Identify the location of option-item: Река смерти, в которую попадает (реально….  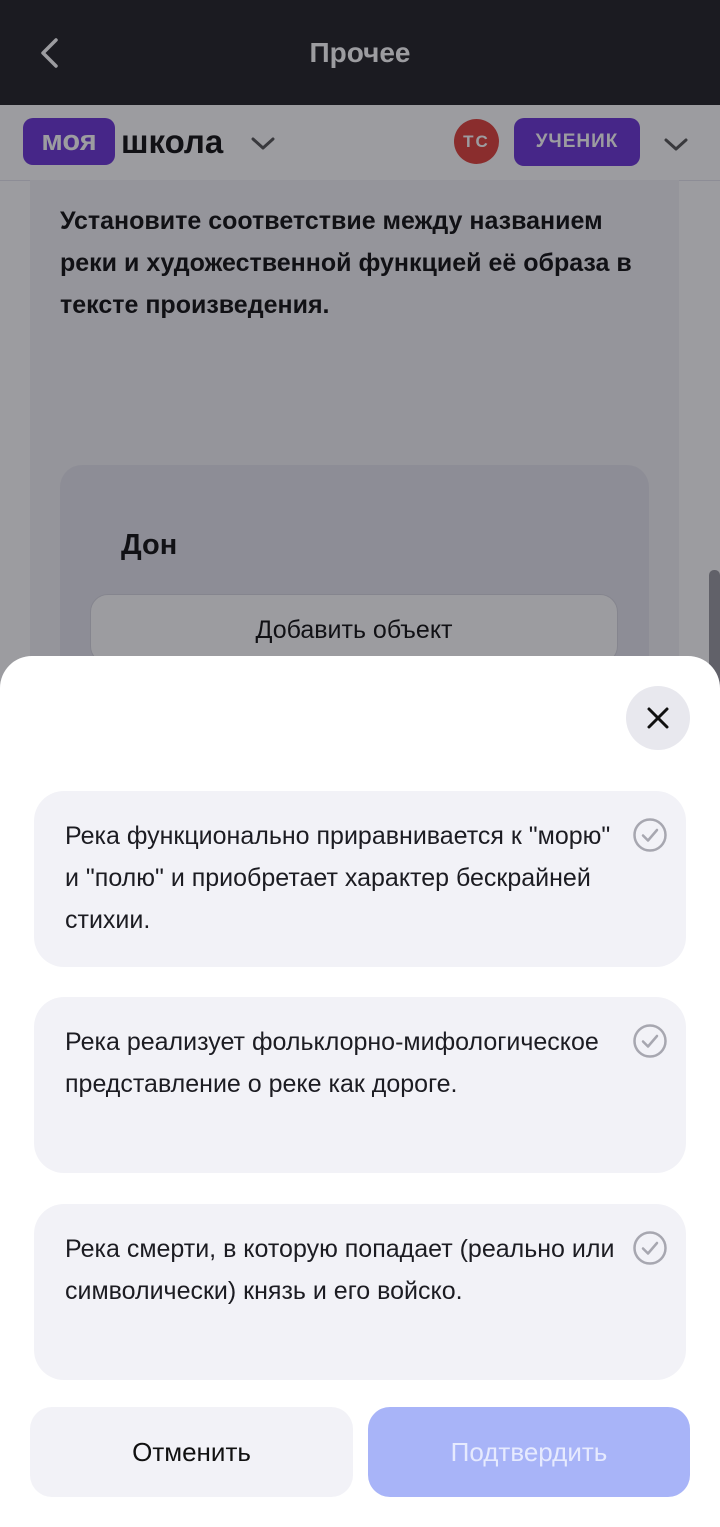
(360, 1292).